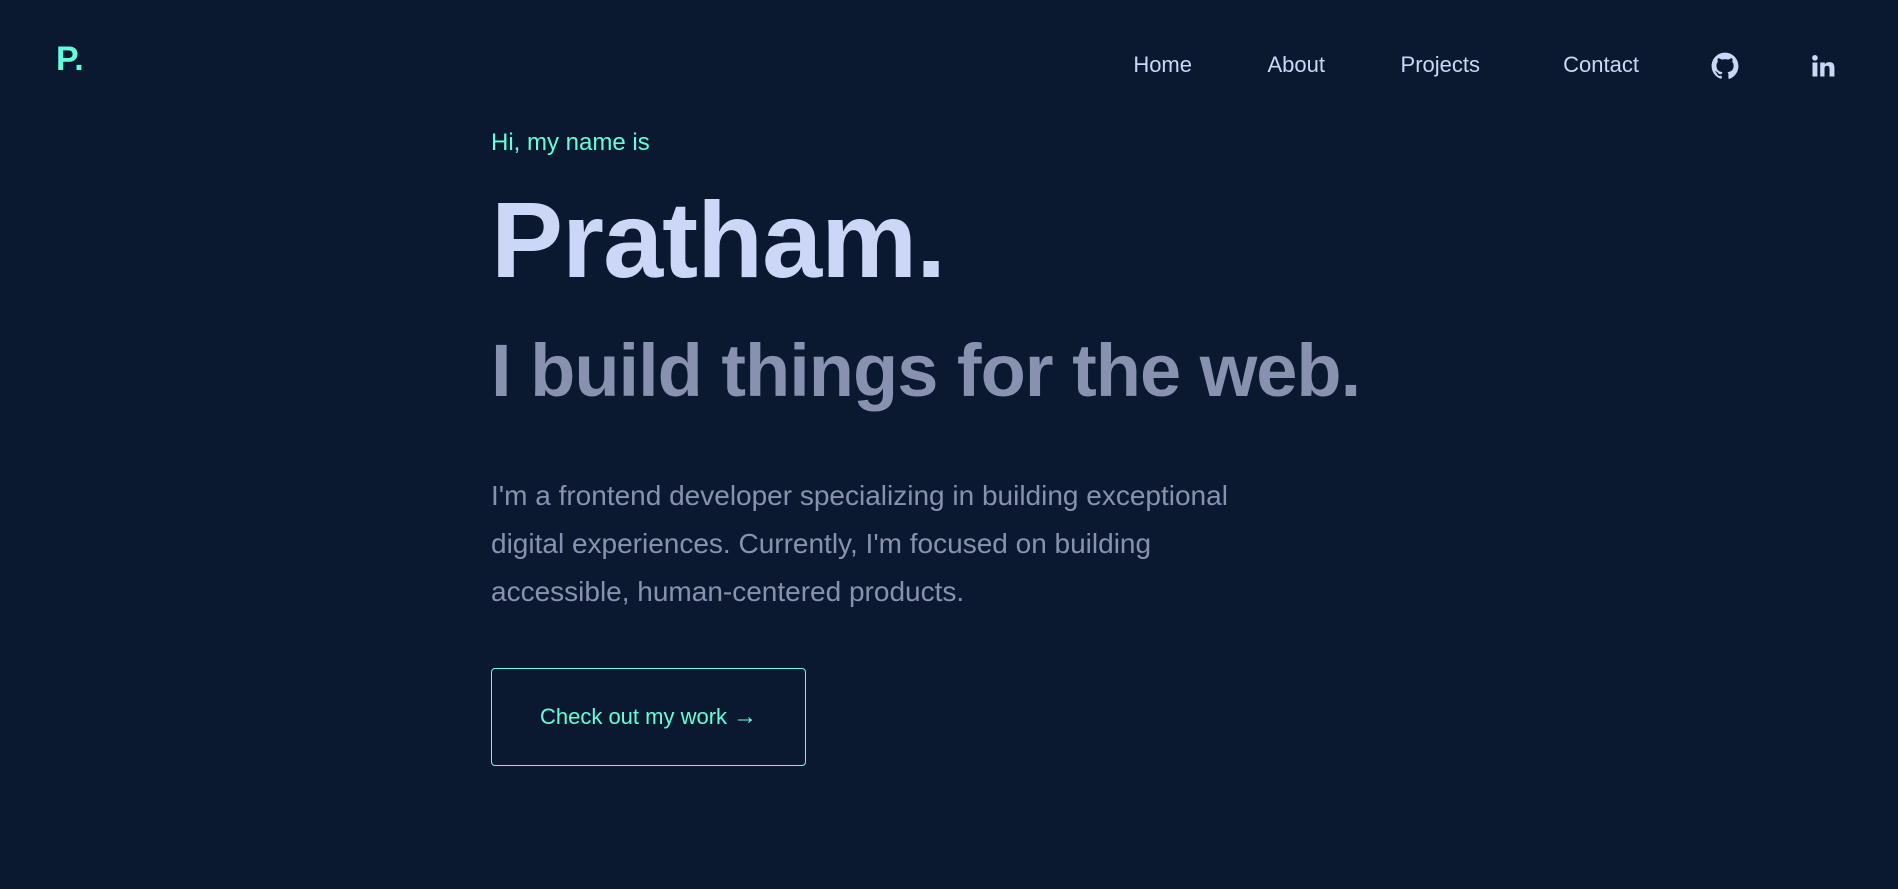 The width and height of the screenshot is (1898, 889). Describe the element at coordinates (570, 142) in the screenshot. I see `greeting: Hi, my name is` at that location.